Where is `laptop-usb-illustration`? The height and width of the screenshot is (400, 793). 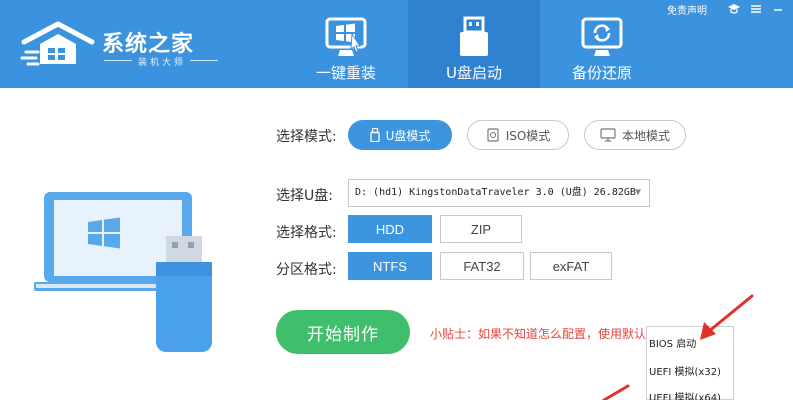
laptop-usb-illustration is located at coordinates (123, 272).